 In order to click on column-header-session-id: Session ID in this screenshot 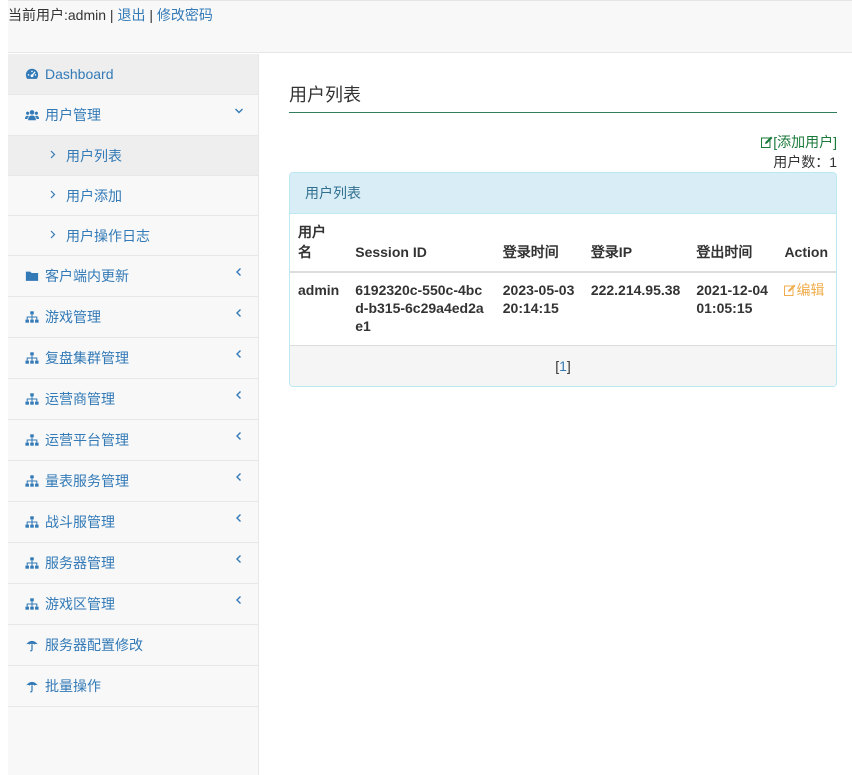, I will do `click(421, 243)`.